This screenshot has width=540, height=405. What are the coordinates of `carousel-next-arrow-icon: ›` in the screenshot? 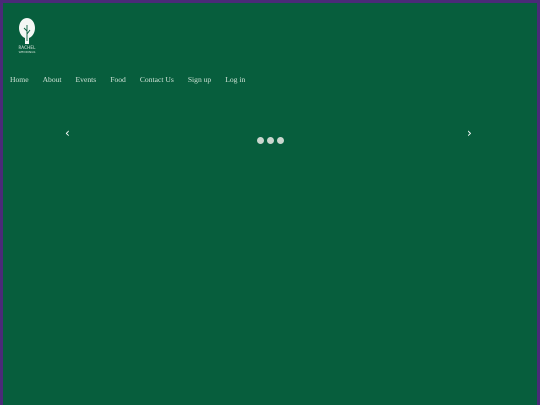 It's located at (469, 133).